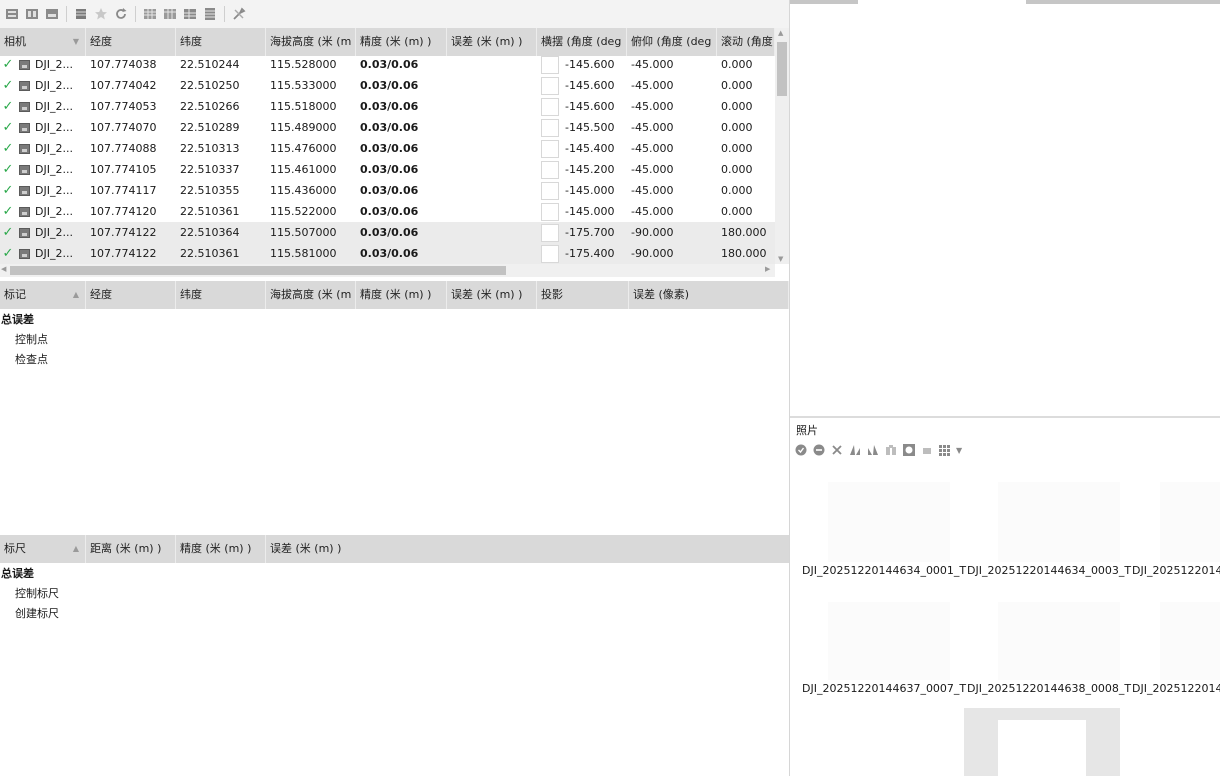  Describe the element at coordinates (582, 232) in the screenshot. I see `yaw-cell: -175.700` at that location.